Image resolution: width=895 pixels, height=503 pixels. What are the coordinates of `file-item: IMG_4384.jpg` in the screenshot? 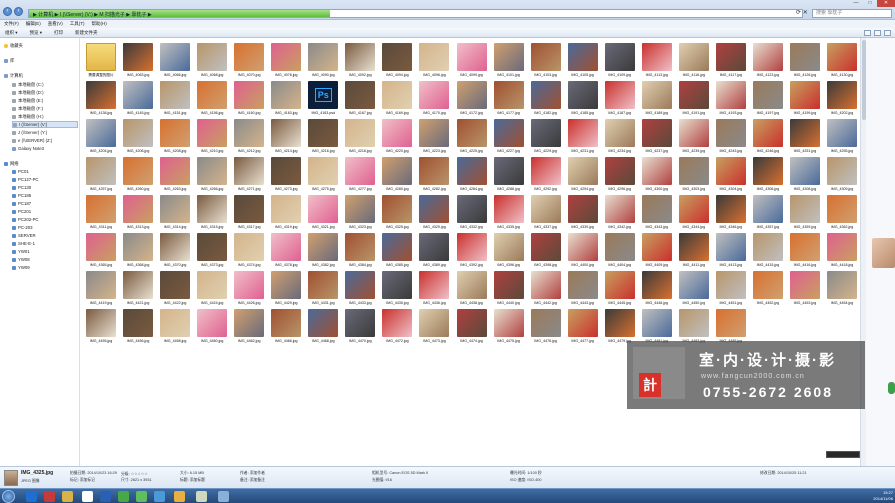 It's located at (360, 252).